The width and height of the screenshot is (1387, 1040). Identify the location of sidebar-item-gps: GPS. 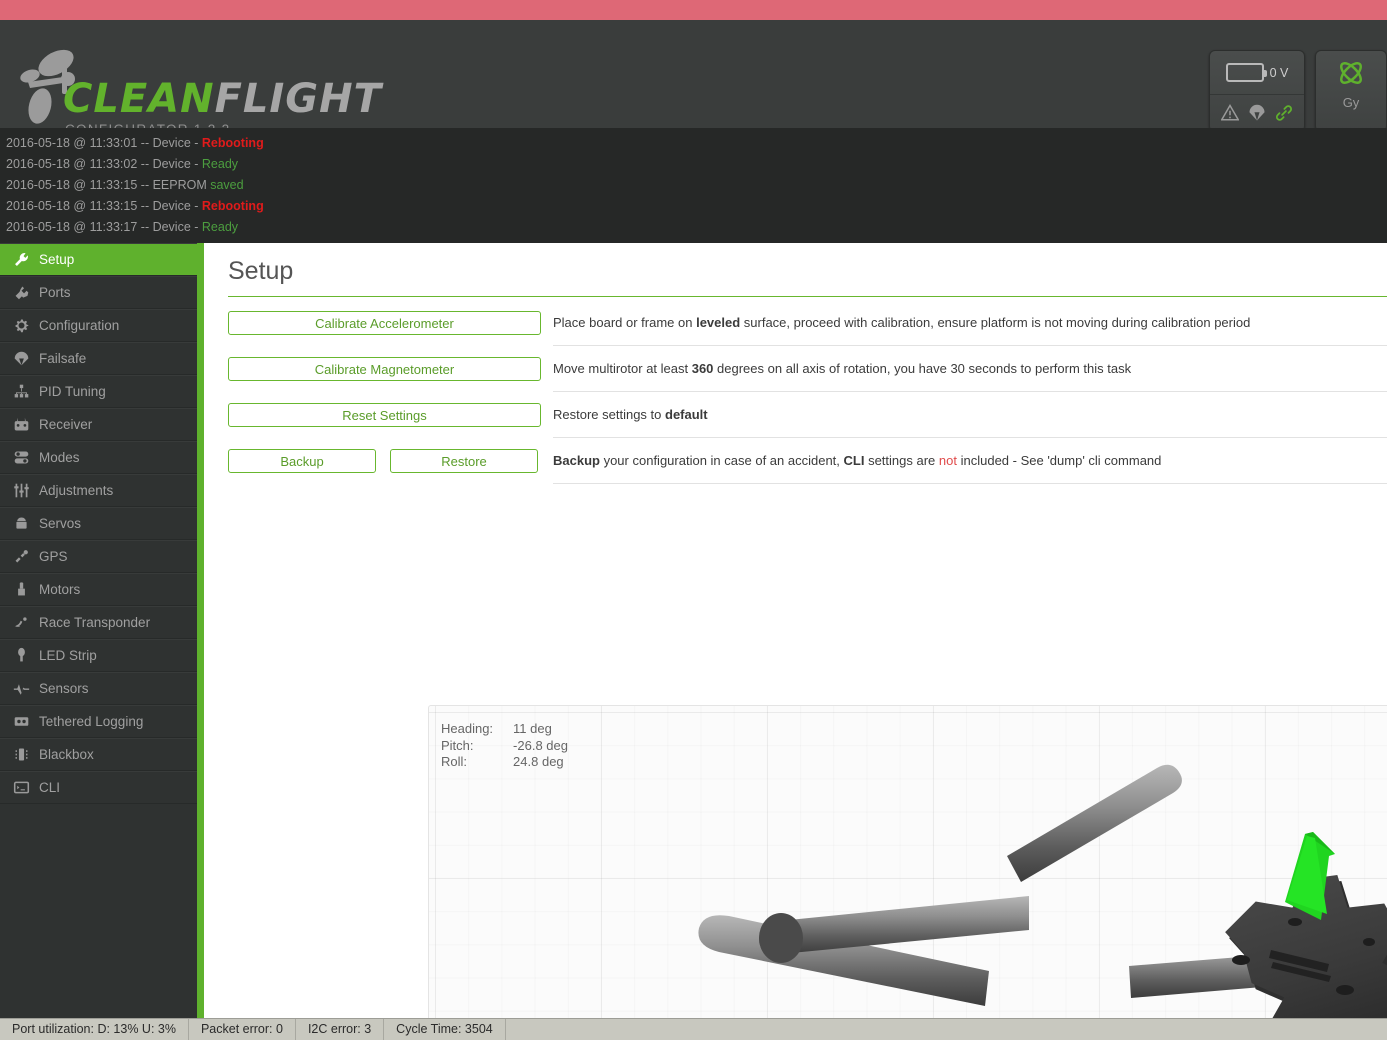
(98, 556).